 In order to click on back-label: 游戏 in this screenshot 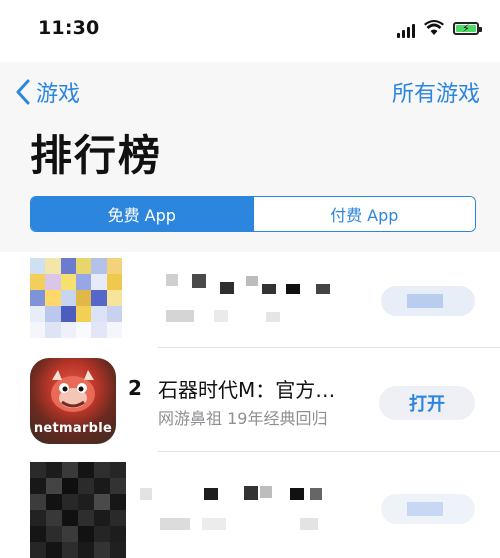, I will do `click(58, 94)`.